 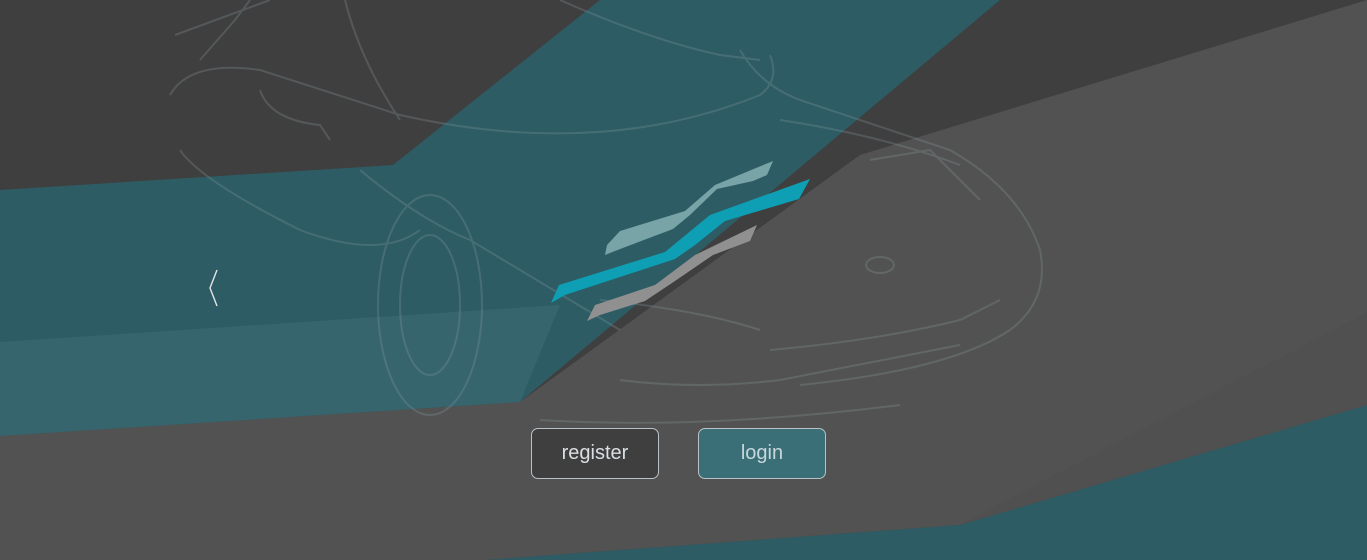 What do you see at coordinates (762, 453) in the screenshot?
I see `login-button: login` at bounding box center [762, 453].